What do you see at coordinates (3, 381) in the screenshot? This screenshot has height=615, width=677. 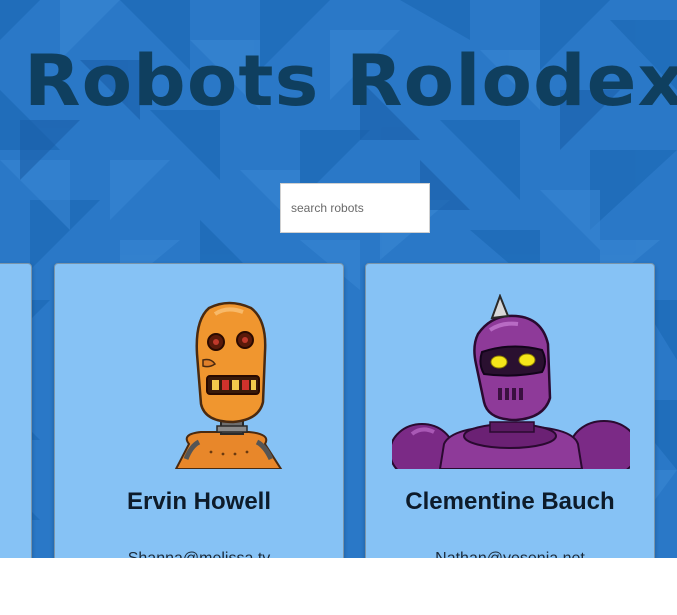 I see `robot-avatar-icon` at bounding box center [3, 381].